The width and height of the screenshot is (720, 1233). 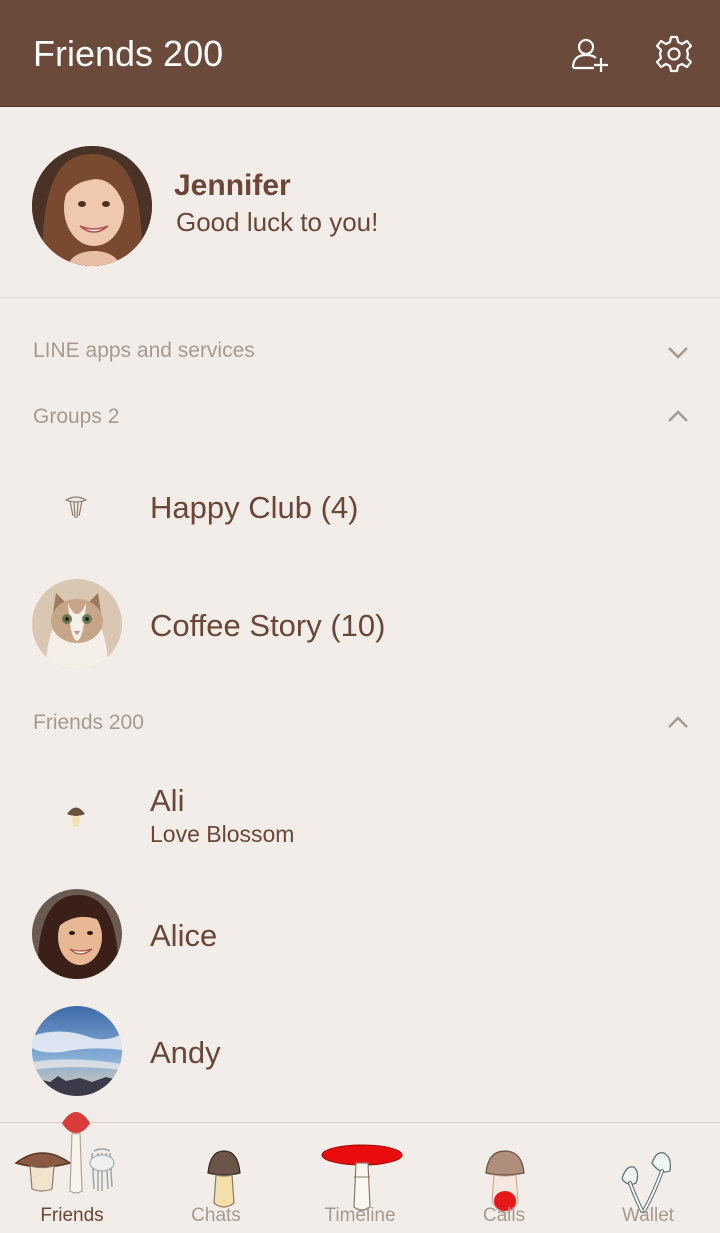 What do you see at coordinates (76, 817) in the screenshot?
I see `mushroom-avatar-icon` at bounding box center [76, 817].